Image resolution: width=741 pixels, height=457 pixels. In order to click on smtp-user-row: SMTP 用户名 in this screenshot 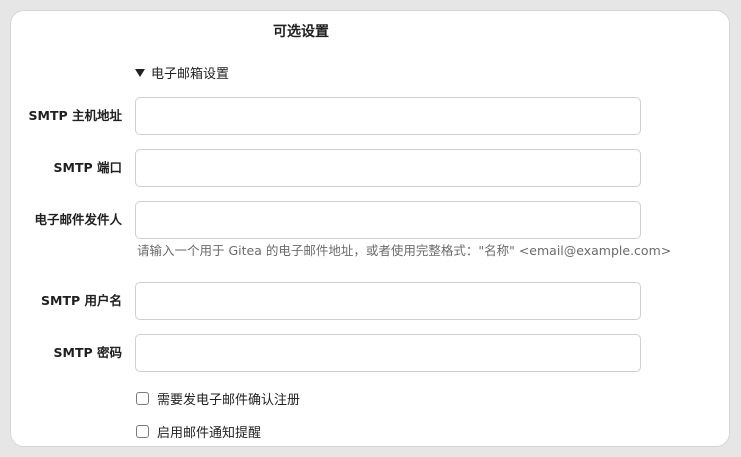, I will do `click(370, 301)`.